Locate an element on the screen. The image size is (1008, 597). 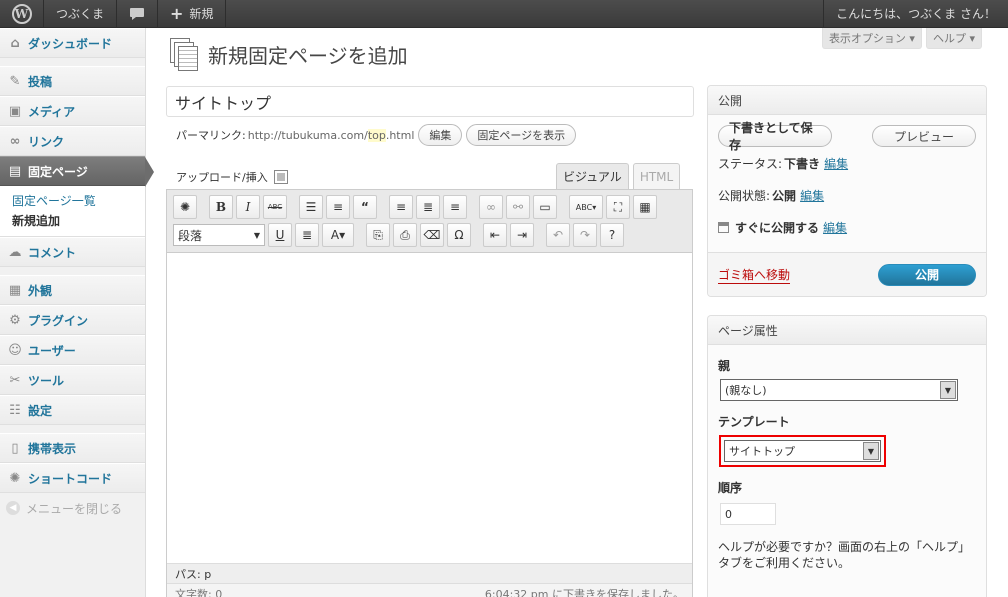
align-left-icon: ≡ is located at coordinates (401, 207).